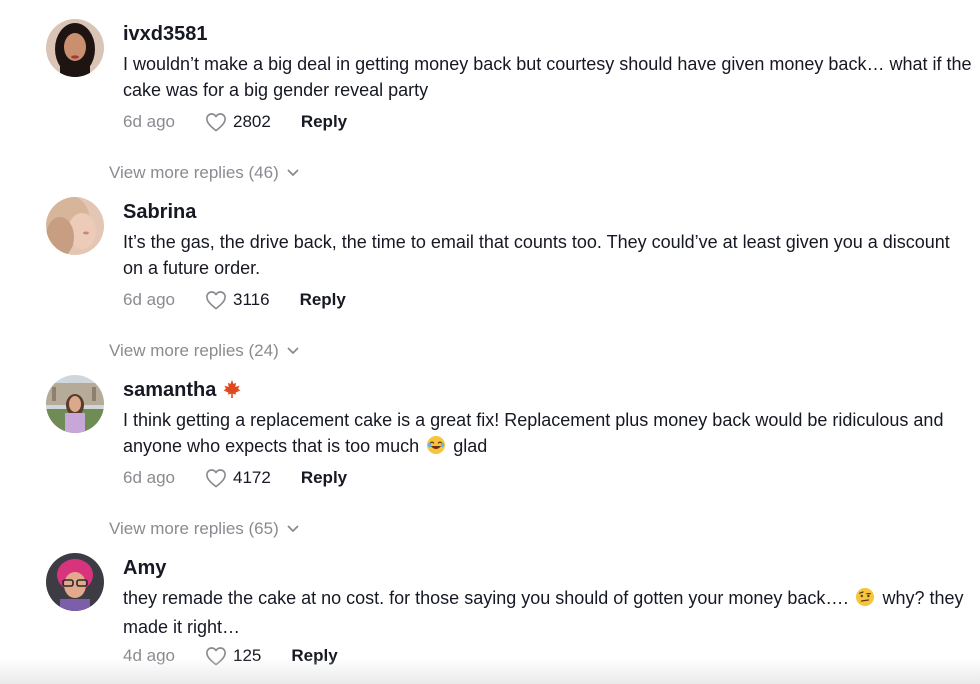 This screenshot has height=684, width=980. Describe the element at coordinates (252, 121) in the screenshot. I see `like-count: 2802` at that location.